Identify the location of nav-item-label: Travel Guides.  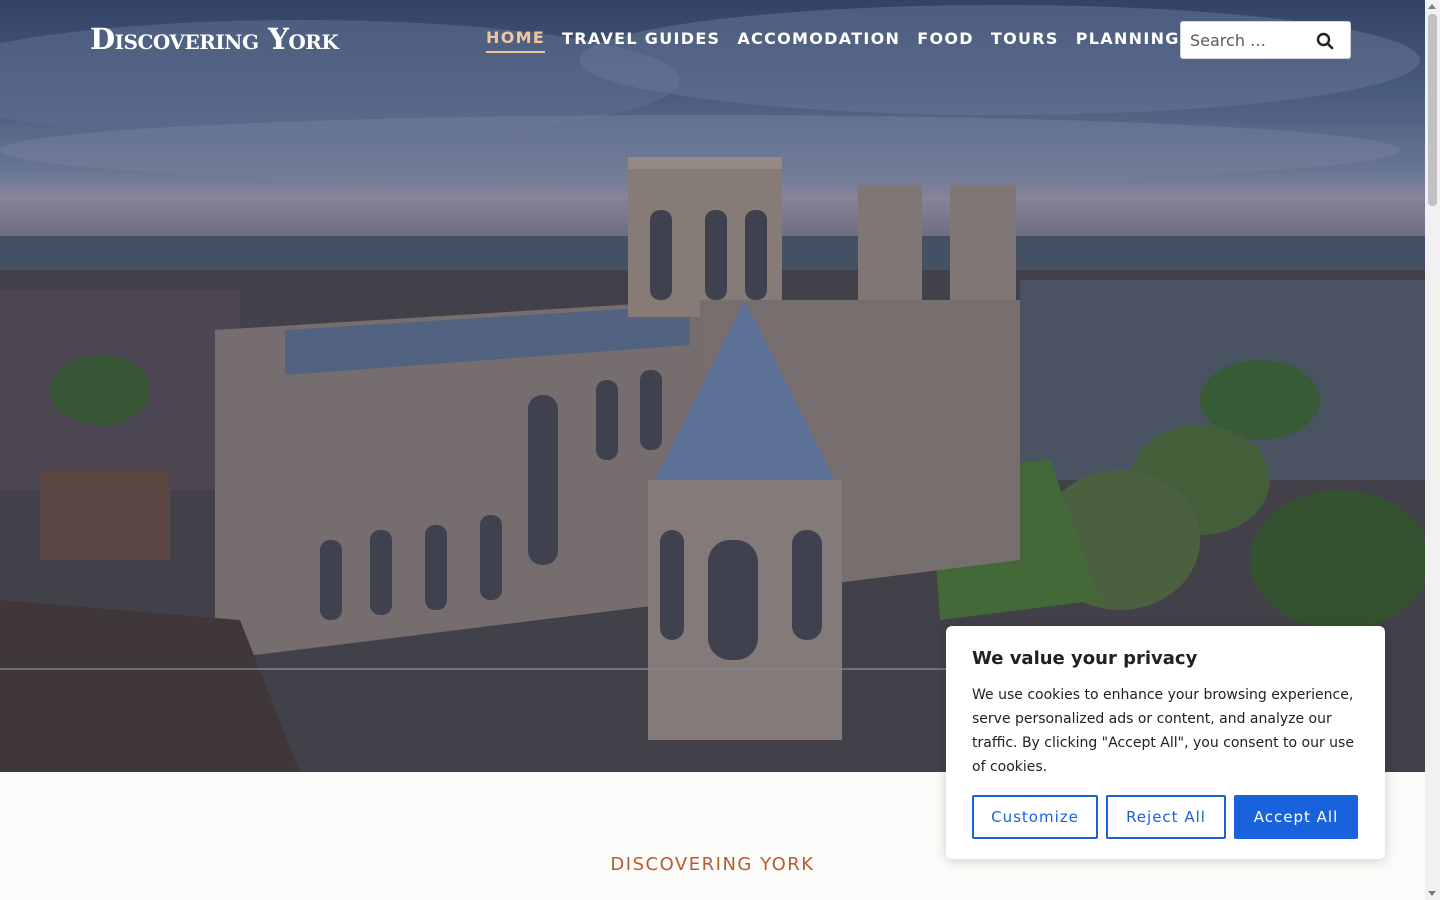
(641, 38).